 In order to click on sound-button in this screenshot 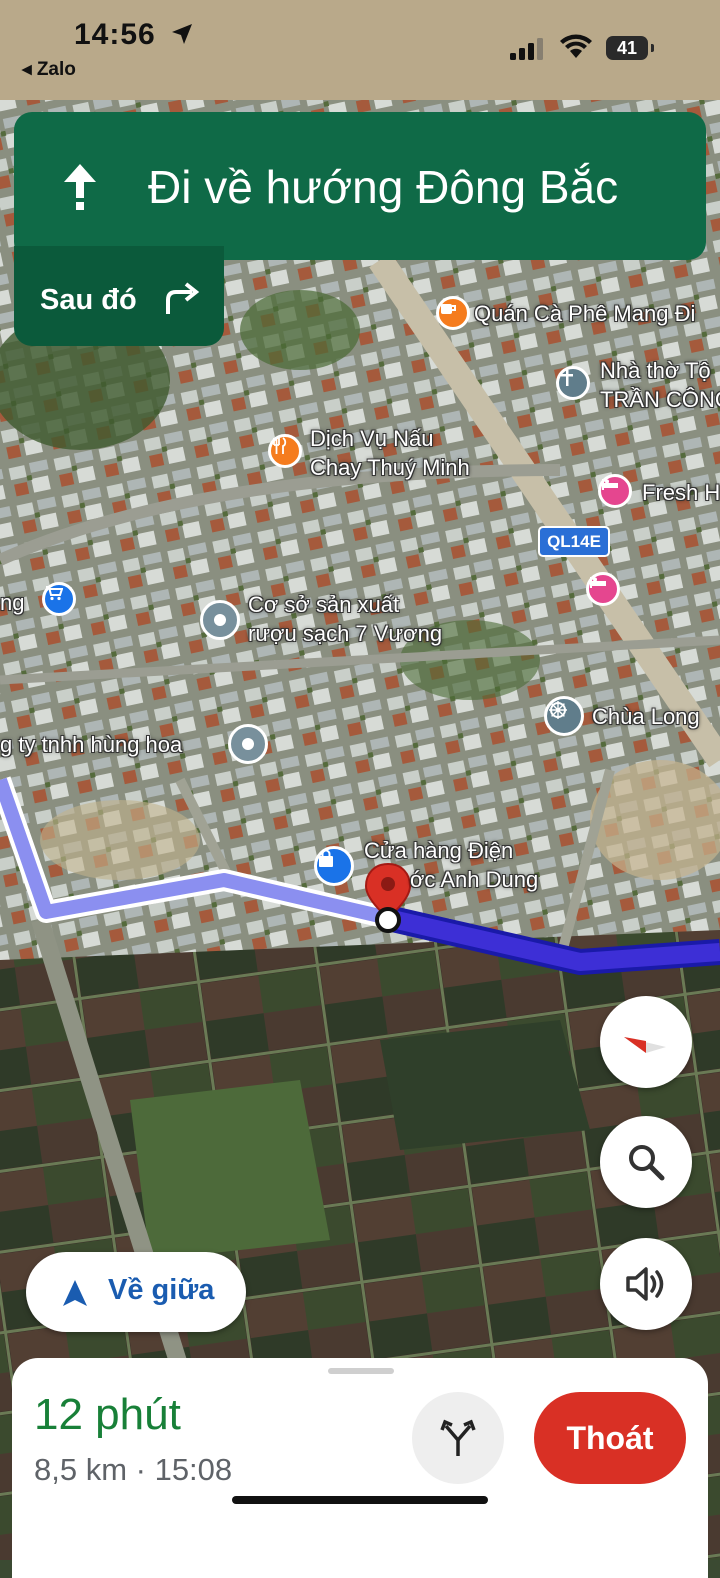, I will do `click(646, 1284)`.